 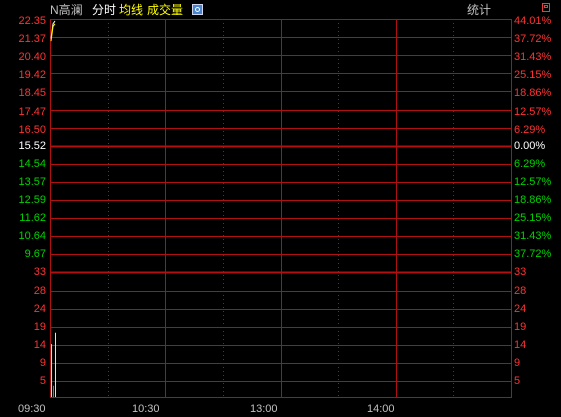 I want to click on pct-label: 44.01%, so click(x=533, y=21).